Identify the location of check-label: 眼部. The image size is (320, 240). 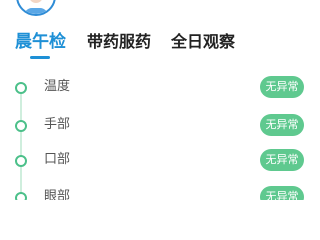
(57, 194).